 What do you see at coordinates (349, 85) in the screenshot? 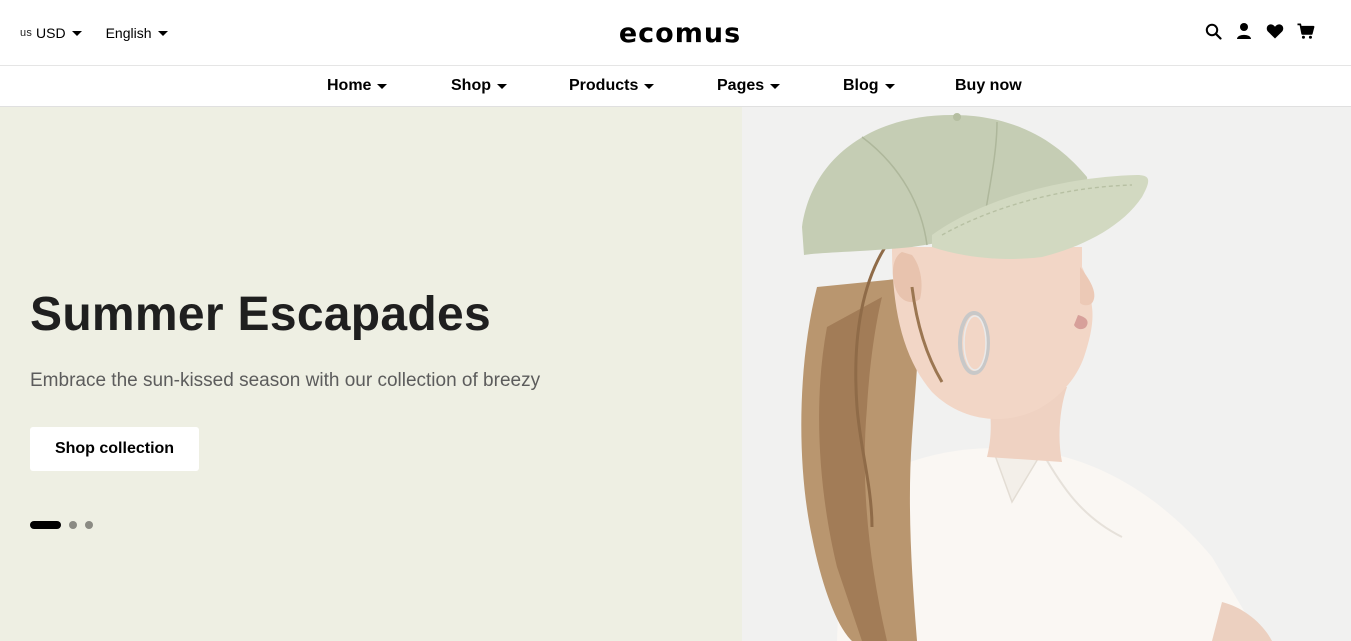
I see `nav-item-label: Home` at bounding box center [349, 85].